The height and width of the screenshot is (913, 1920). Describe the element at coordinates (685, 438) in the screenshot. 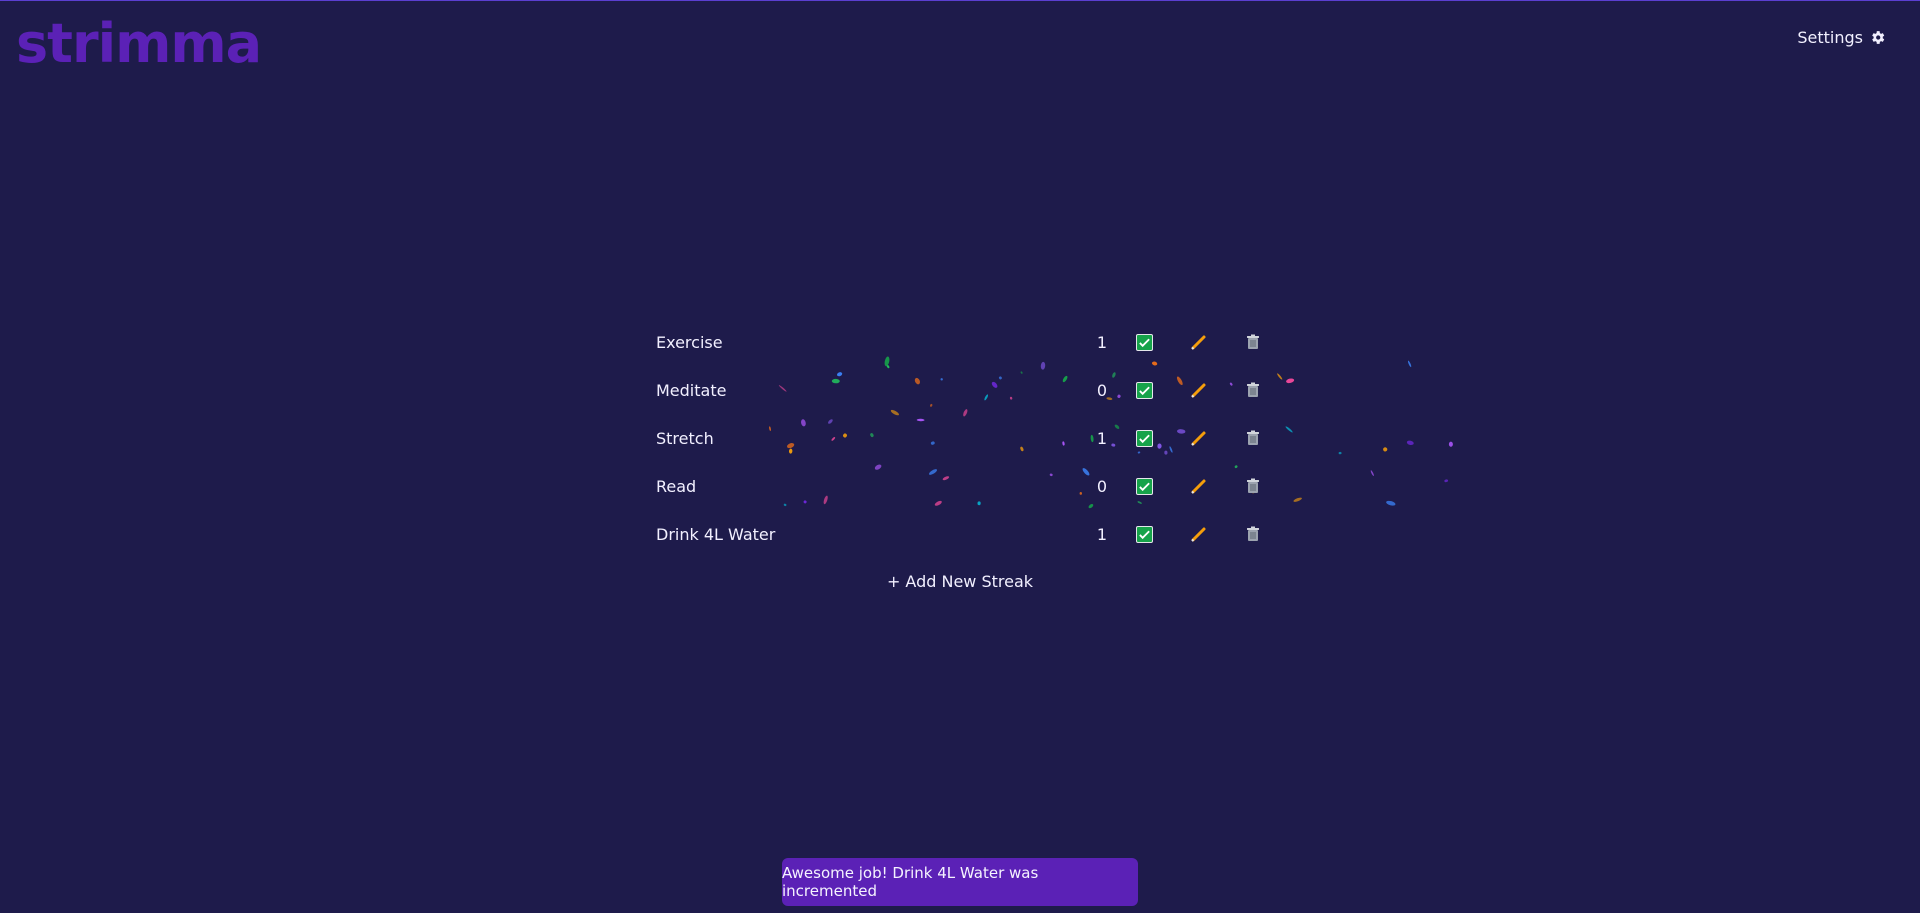

I see `streak-name: Stretch` at that location.